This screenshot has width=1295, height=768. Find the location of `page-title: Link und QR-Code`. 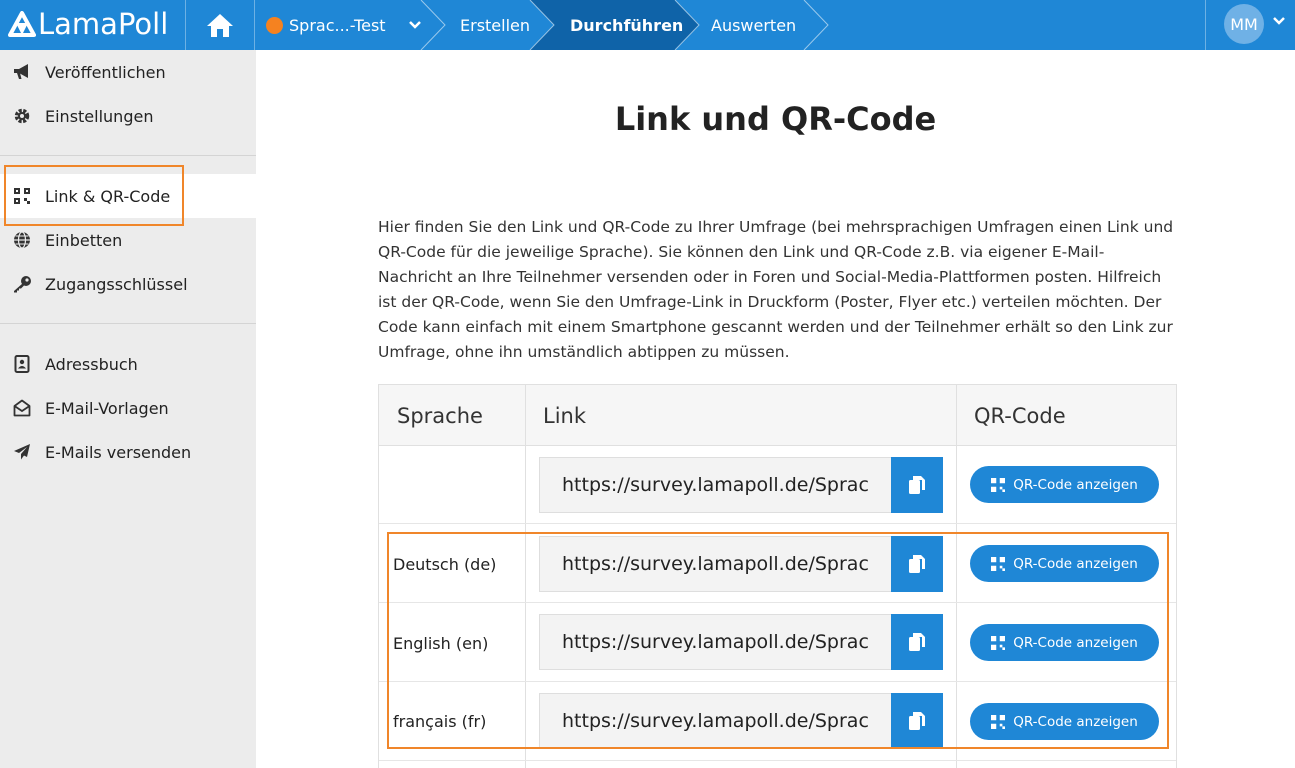

page-title: Link und QR-Code is located at coordinates (775, 119).